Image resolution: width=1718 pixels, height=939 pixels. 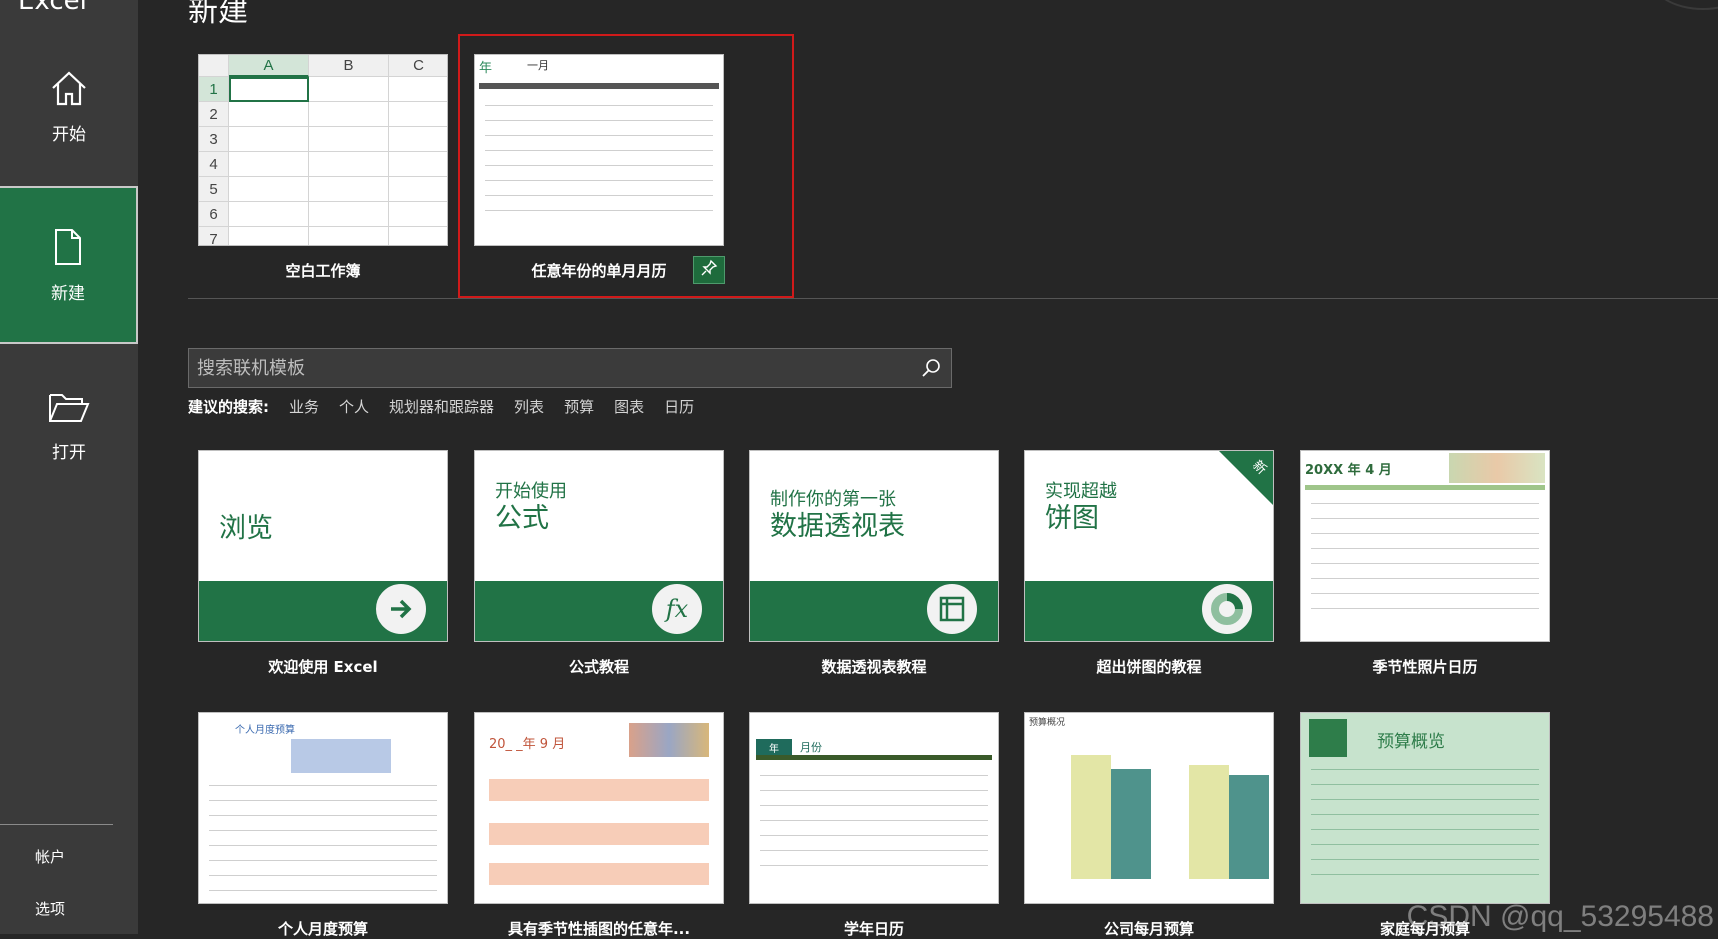 I want to click on template-label: 学年日历, so click(x=874, y=928).